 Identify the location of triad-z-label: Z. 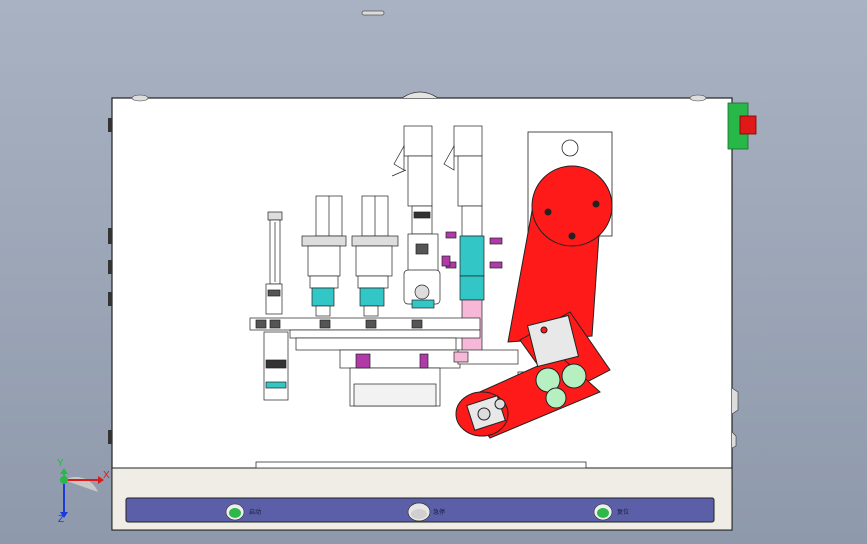
(61, 519).